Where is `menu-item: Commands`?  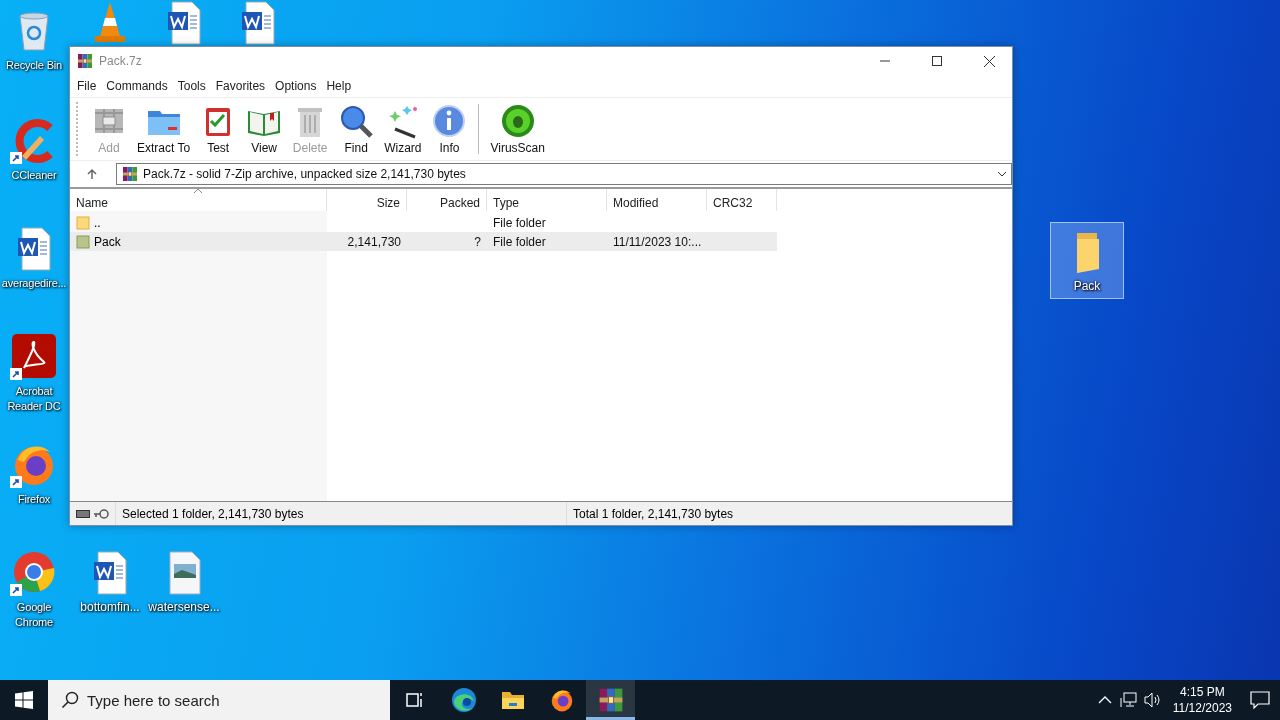
menu-item: Commands is located at coordinates (137, 86).